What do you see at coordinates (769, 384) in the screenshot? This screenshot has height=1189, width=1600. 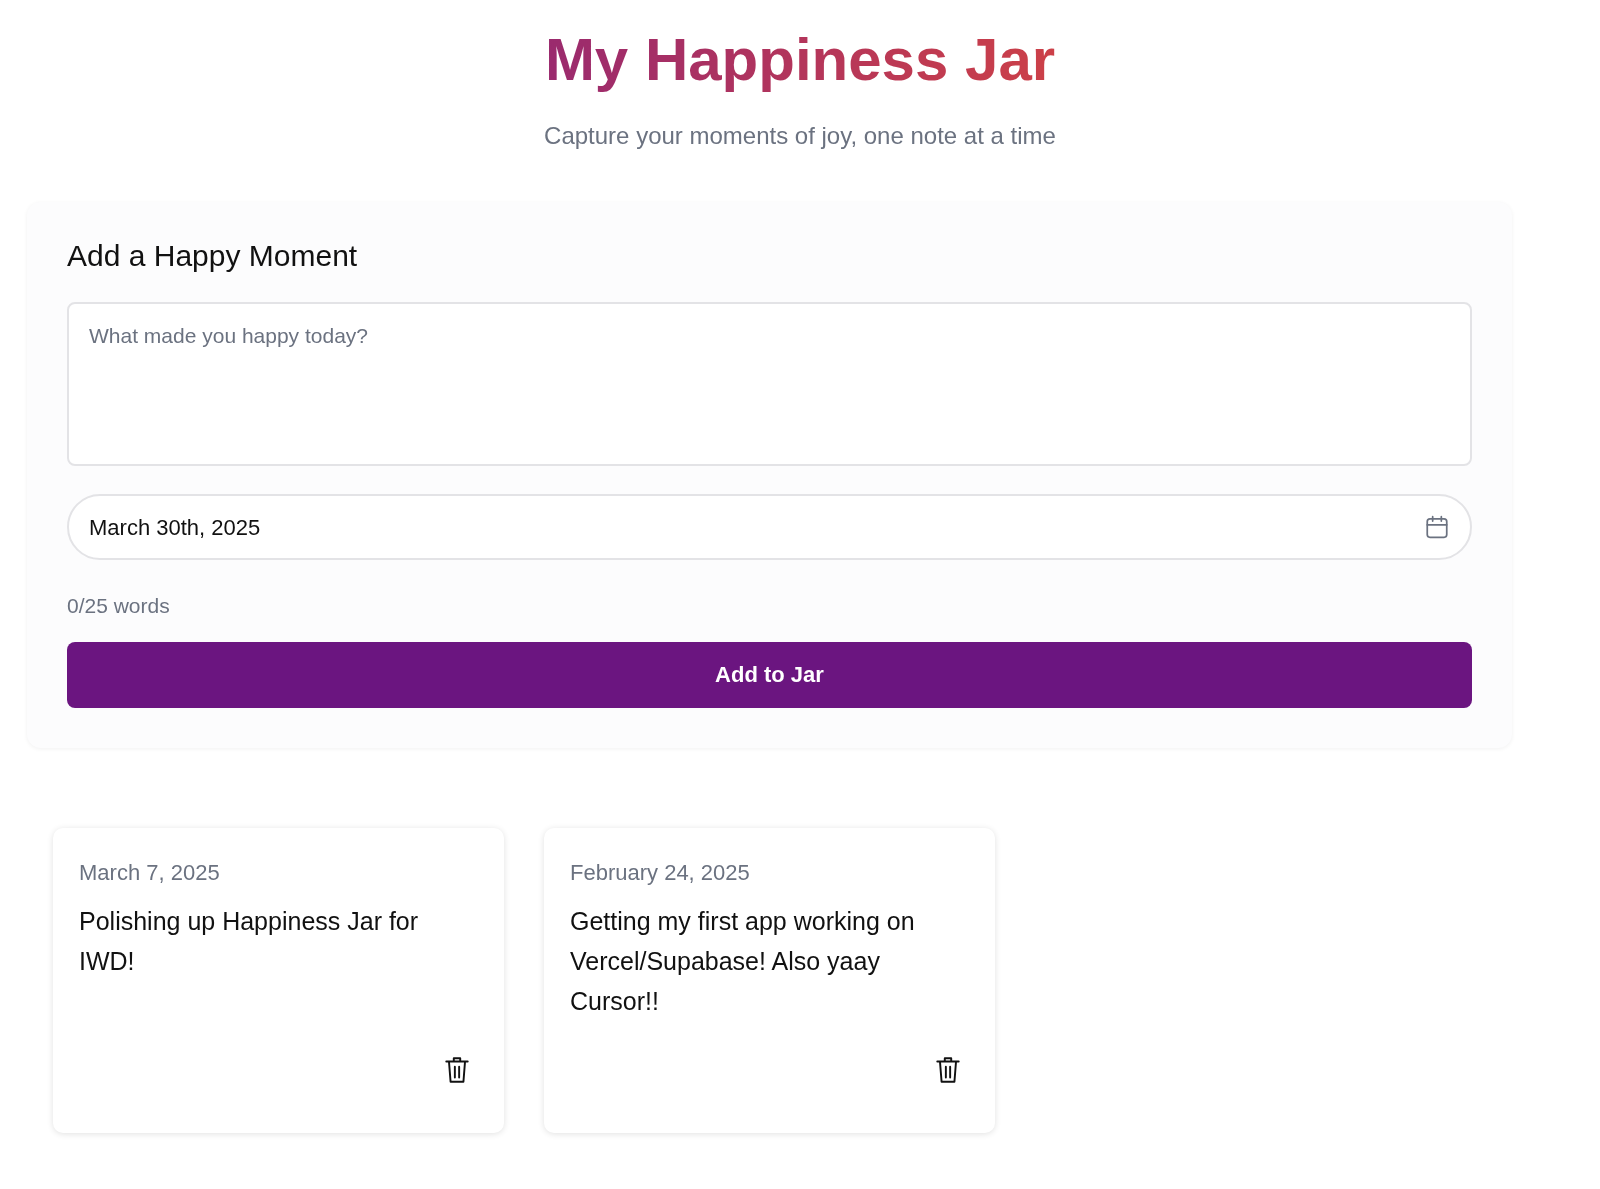 I see `moment-input-field: What made you happy today?` at bounding box center [769, 384].